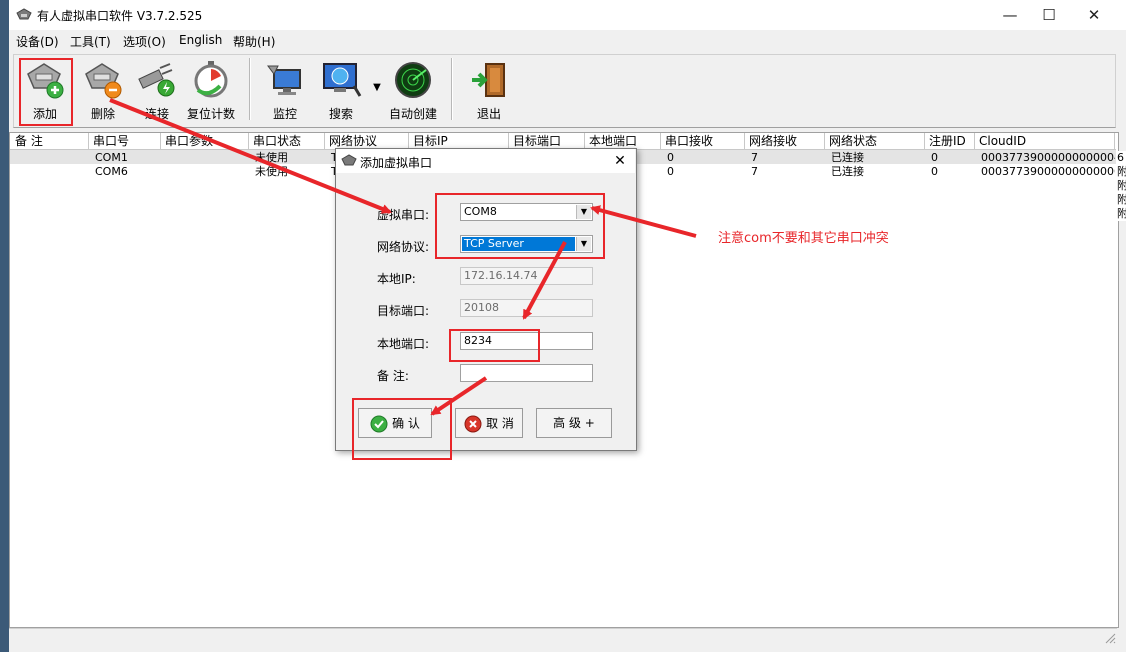 This screenshot has width=1126, height=652. Describe the element at coordinates (643, 221) in the screenshot. I see `arrow-note-to-port` at that location.